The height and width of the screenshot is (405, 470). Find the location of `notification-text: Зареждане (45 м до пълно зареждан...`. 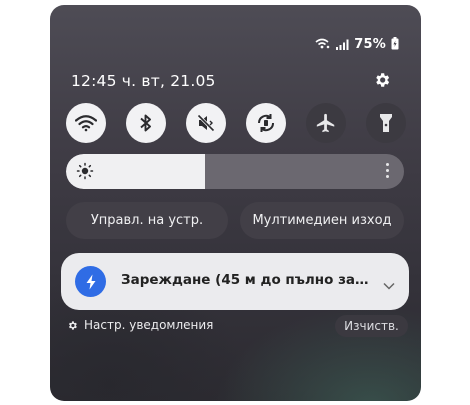

notification-text: Зареждане (45 м до пълно зареждан... is located at coordinates (248, 280).